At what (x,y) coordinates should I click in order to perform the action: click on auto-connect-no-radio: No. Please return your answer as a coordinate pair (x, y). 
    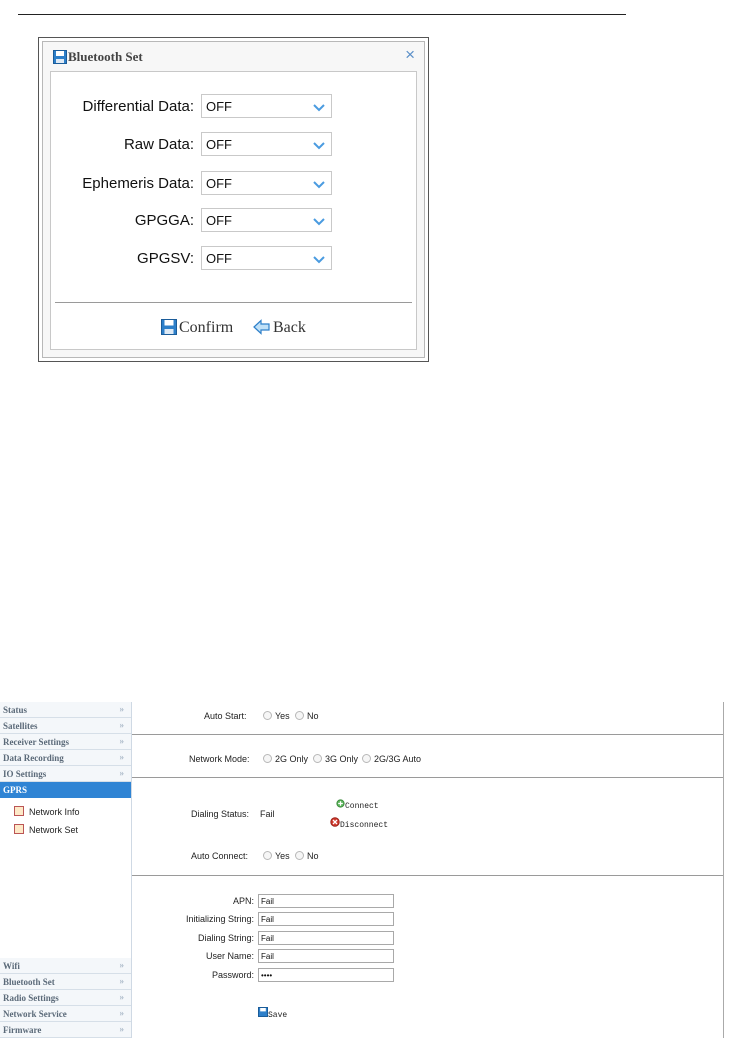
    Looking at the image, I should click on (307, 856).